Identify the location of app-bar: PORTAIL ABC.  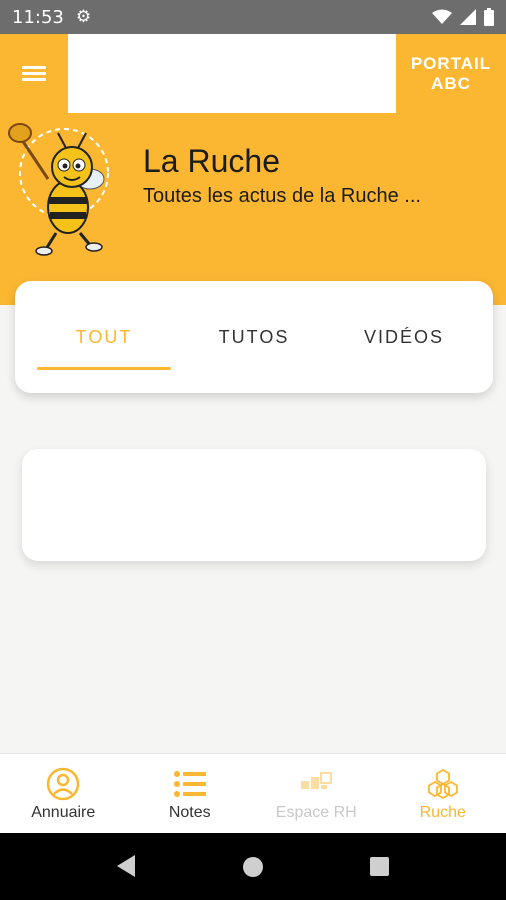
(253, 73).